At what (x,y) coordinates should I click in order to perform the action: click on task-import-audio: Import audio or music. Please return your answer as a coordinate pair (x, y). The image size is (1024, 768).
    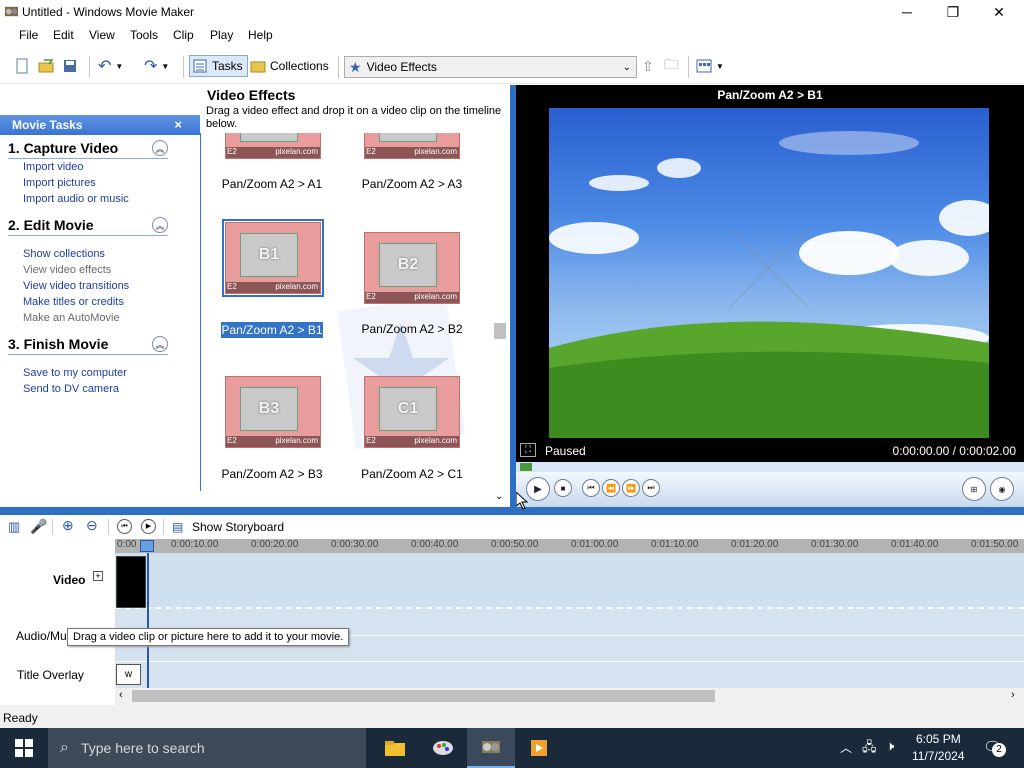
    Looking at the image, I should click on (76, 199).